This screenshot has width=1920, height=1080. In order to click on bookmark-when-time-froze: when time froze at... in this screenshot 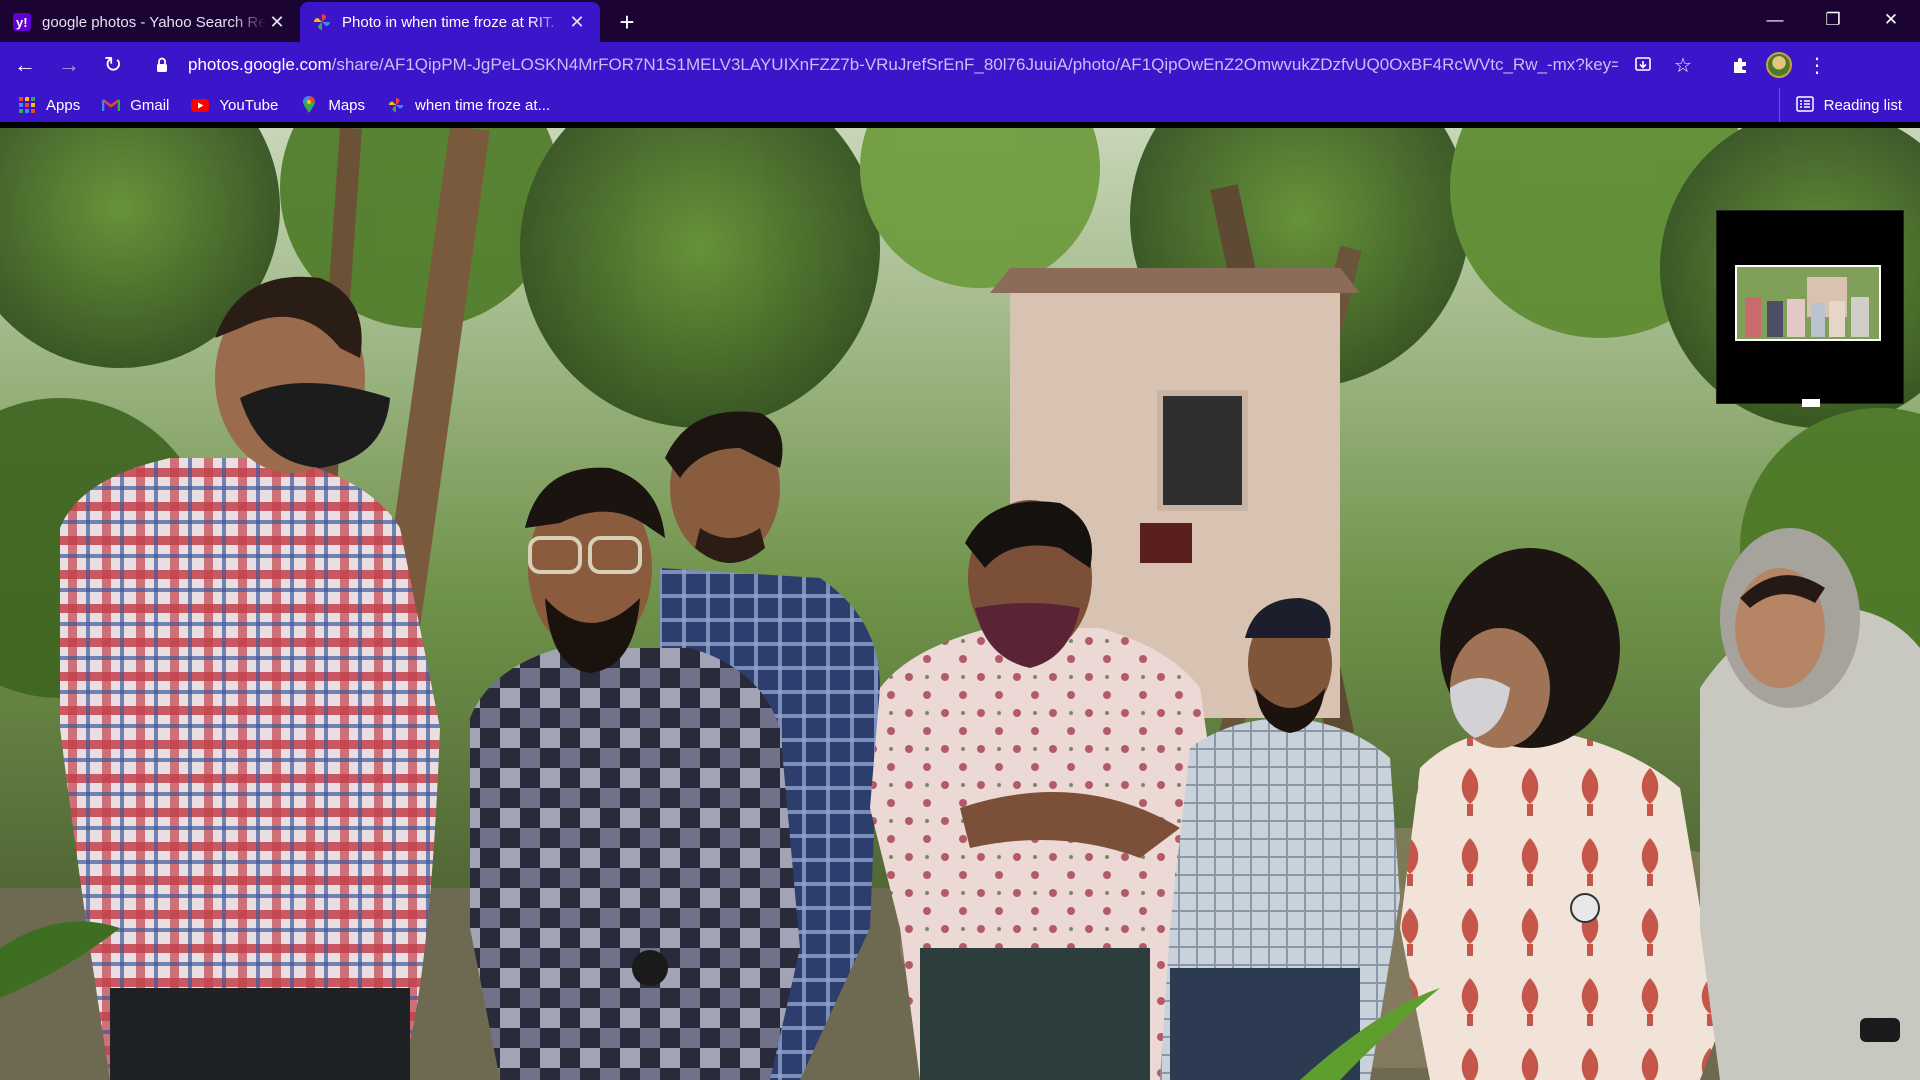, I will do `click(468, 105)`.